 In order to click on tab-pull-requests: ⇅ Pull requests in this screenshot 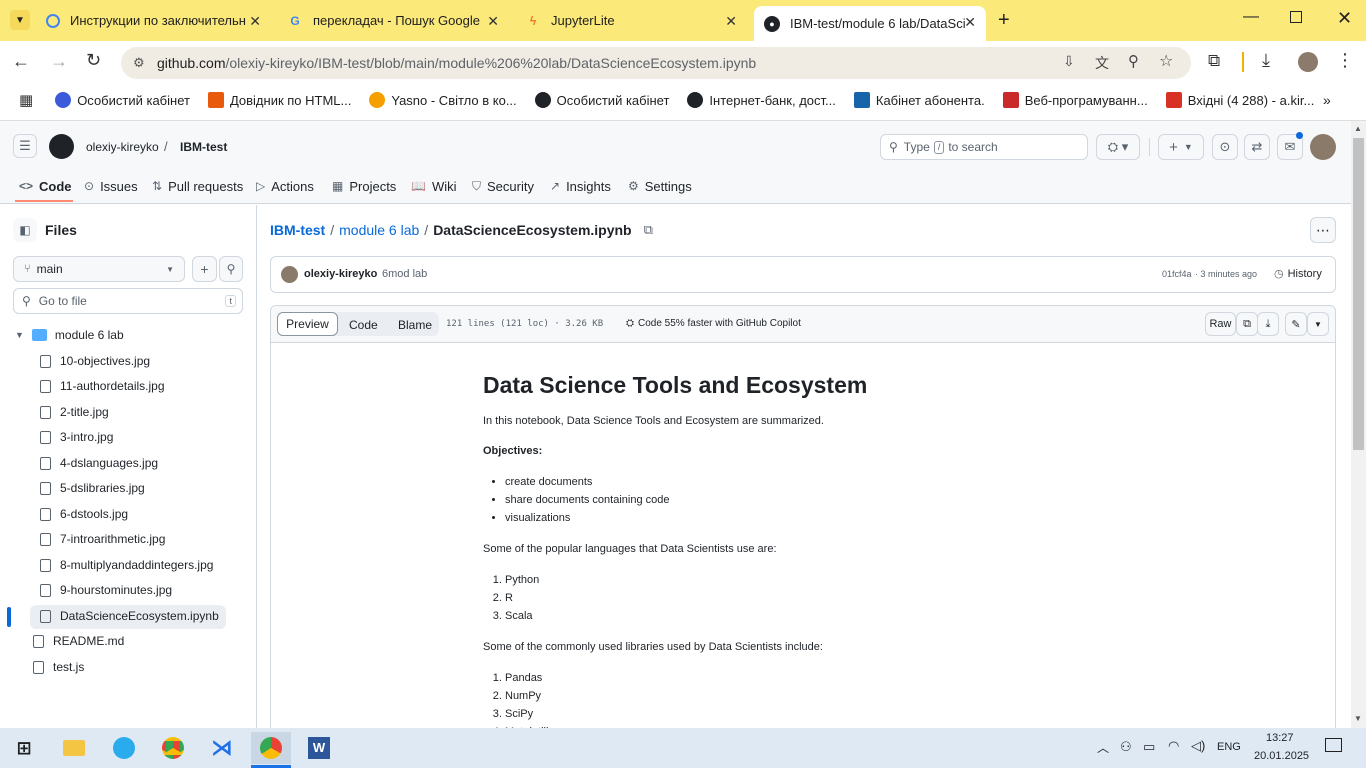, I will do `click(197, 186)`.